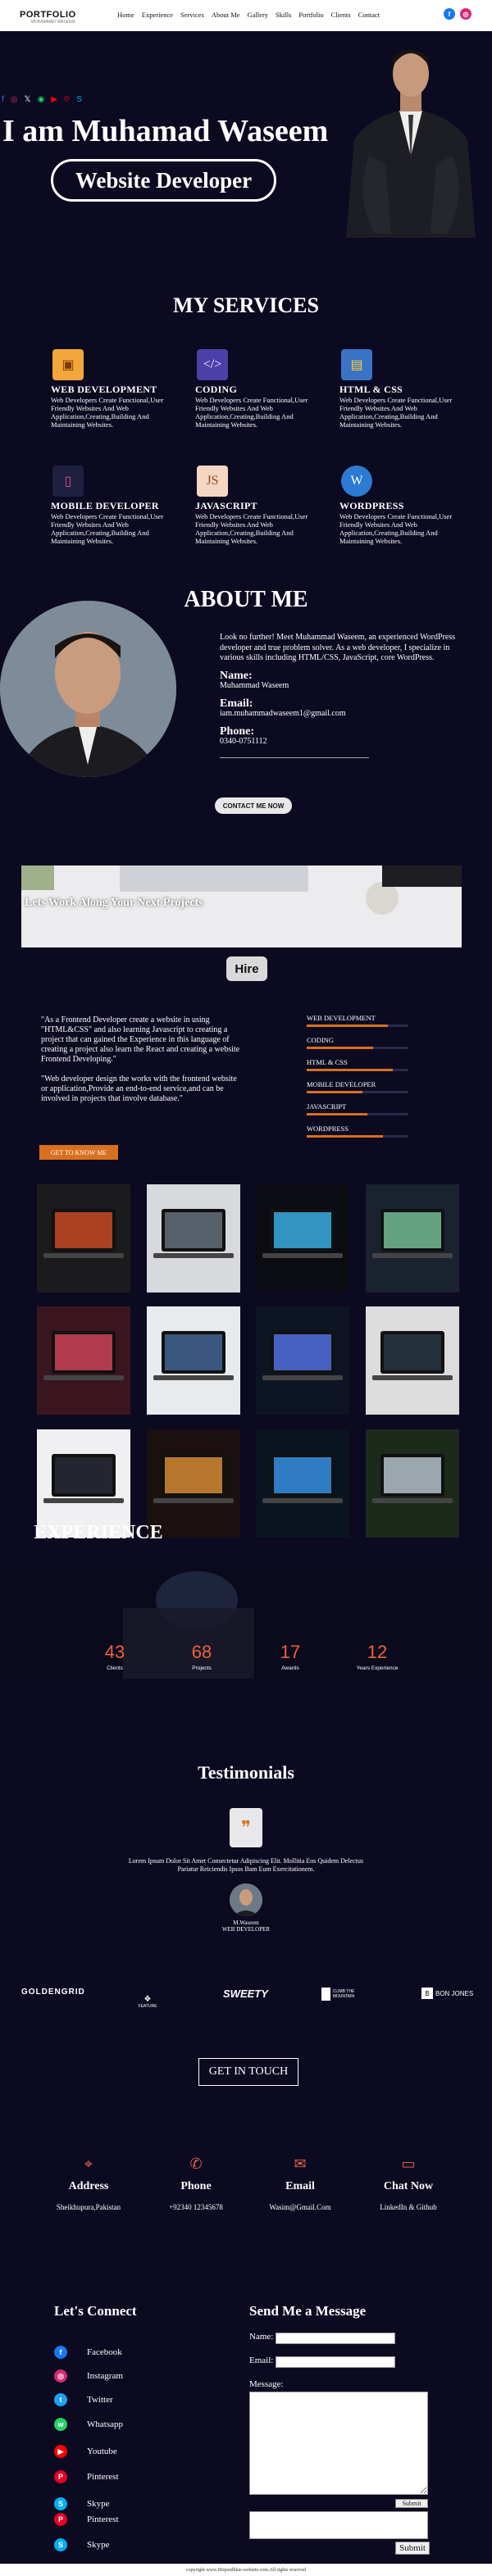  I want to click on stat-label: Projects, so click(202, 1668).